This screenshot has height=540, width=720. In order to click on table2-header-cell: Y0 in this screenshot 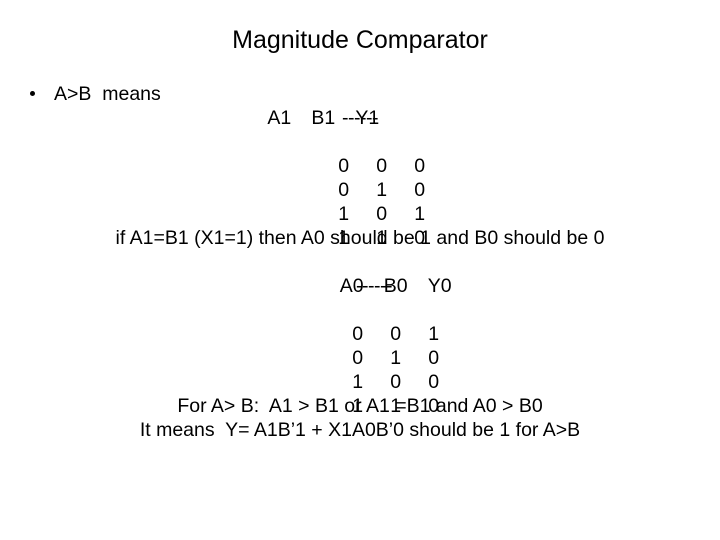, I will do `click(439, 286)`.